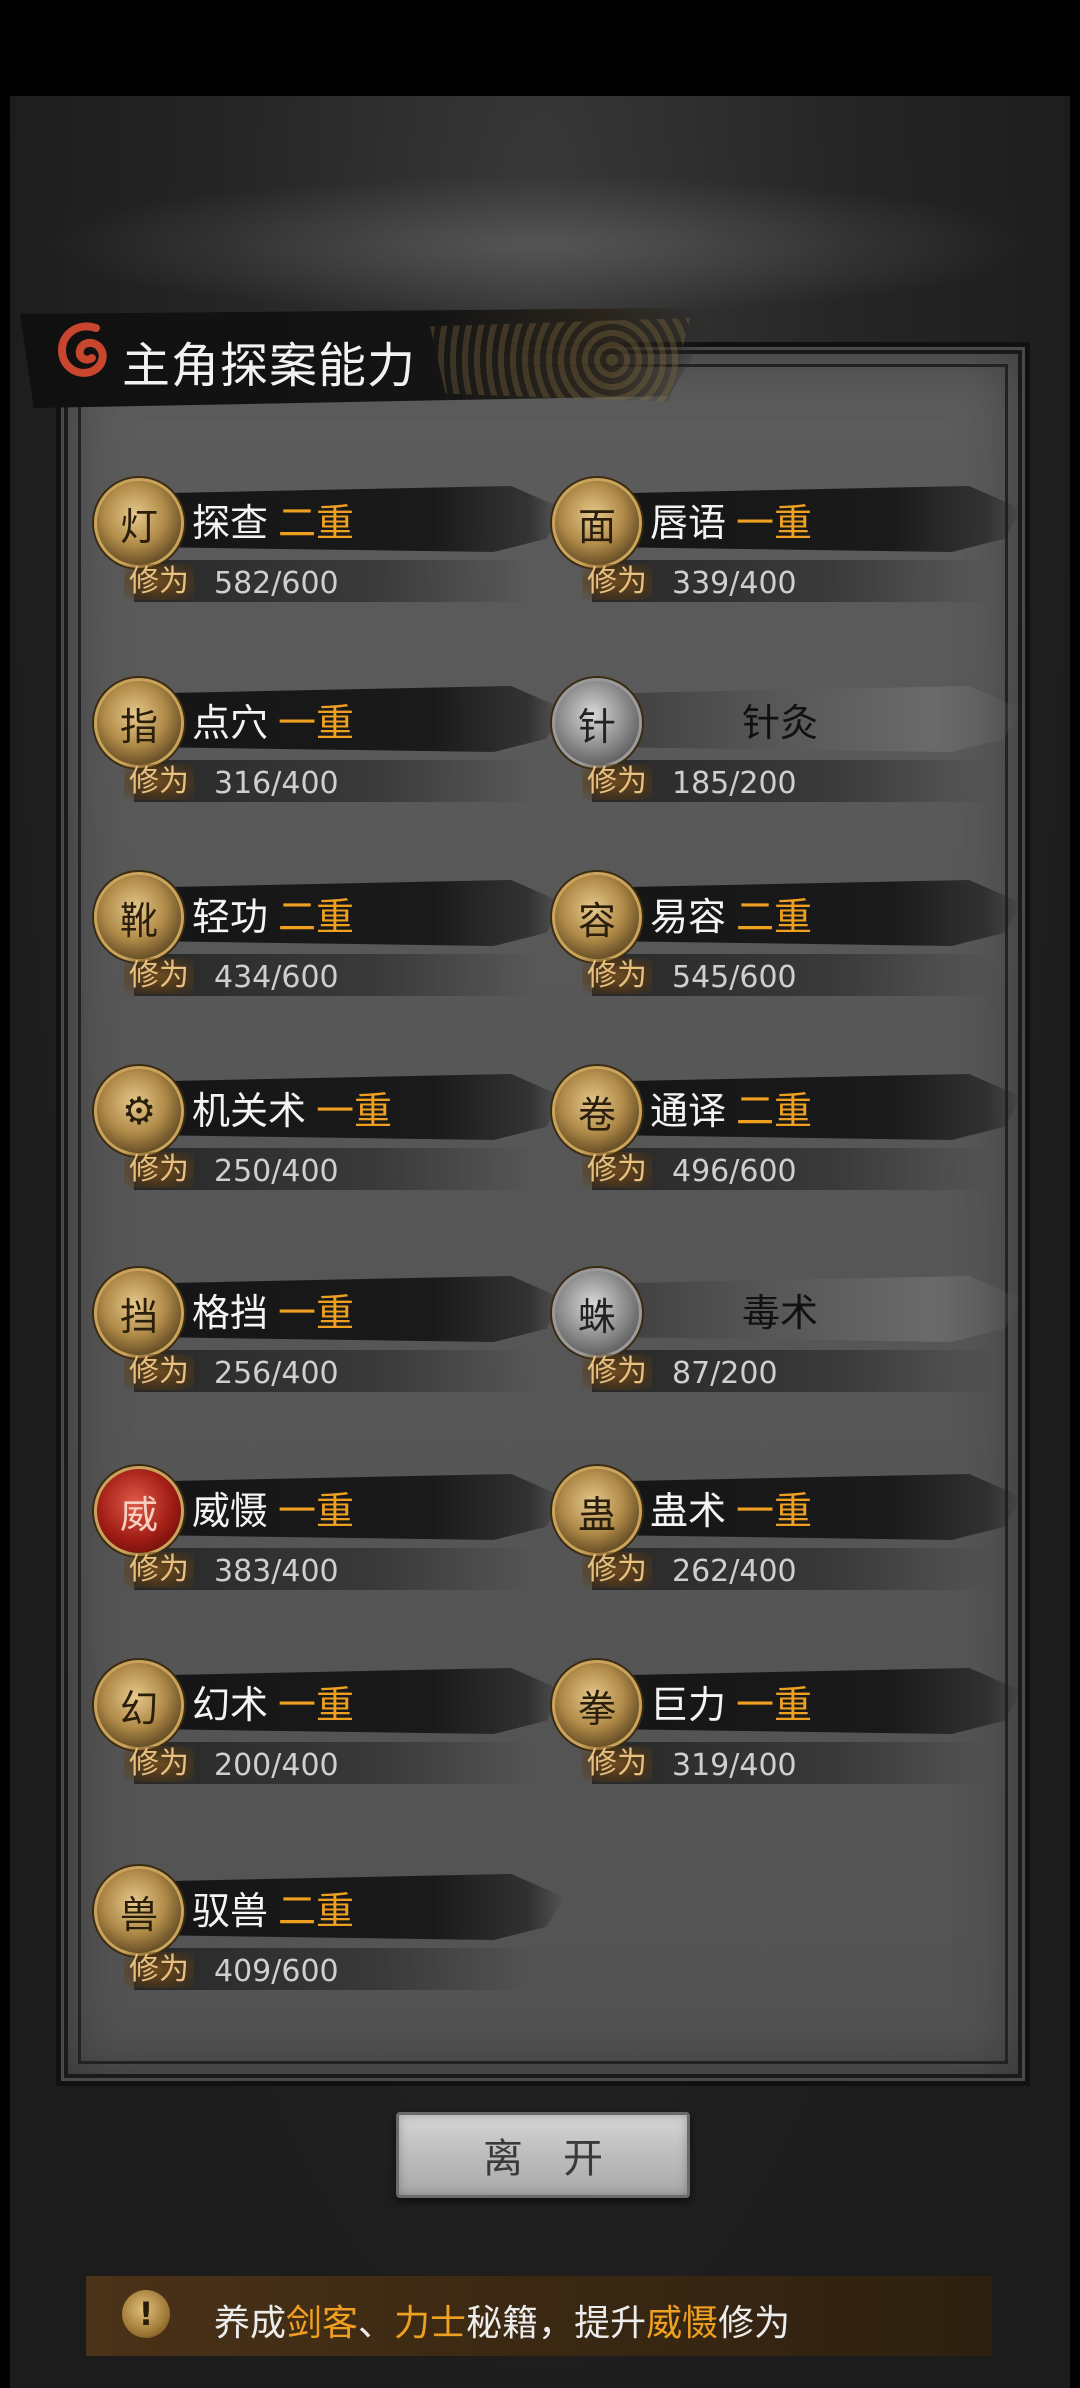 The height and width of the screenshot is (2388, 1080). Describe the element at coordinates (597, 1511) in the screenshot. I see `worm-icon: 蛊` at that location.